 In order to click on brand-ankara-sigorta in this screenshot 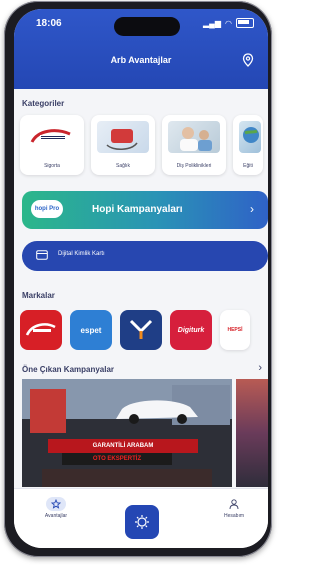, I will do `click(41, 330)`.